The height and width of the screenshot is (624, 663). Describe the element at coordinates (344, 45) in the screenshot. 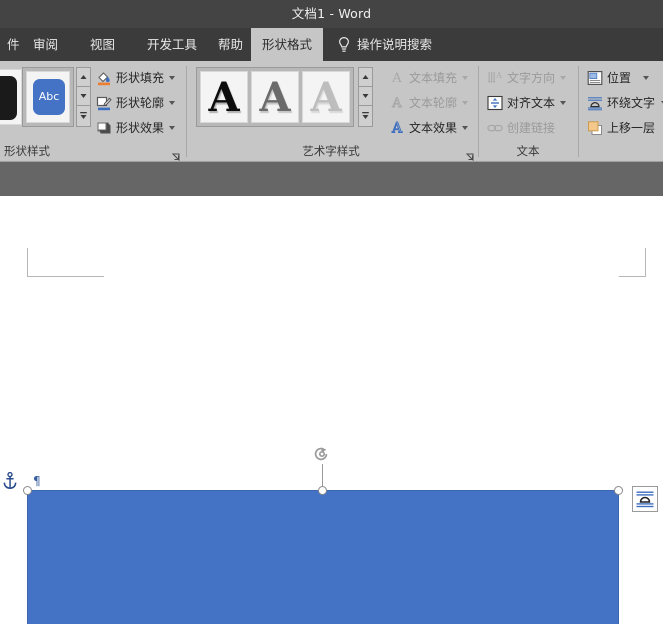

I see `lightbulb-icon` at that location.